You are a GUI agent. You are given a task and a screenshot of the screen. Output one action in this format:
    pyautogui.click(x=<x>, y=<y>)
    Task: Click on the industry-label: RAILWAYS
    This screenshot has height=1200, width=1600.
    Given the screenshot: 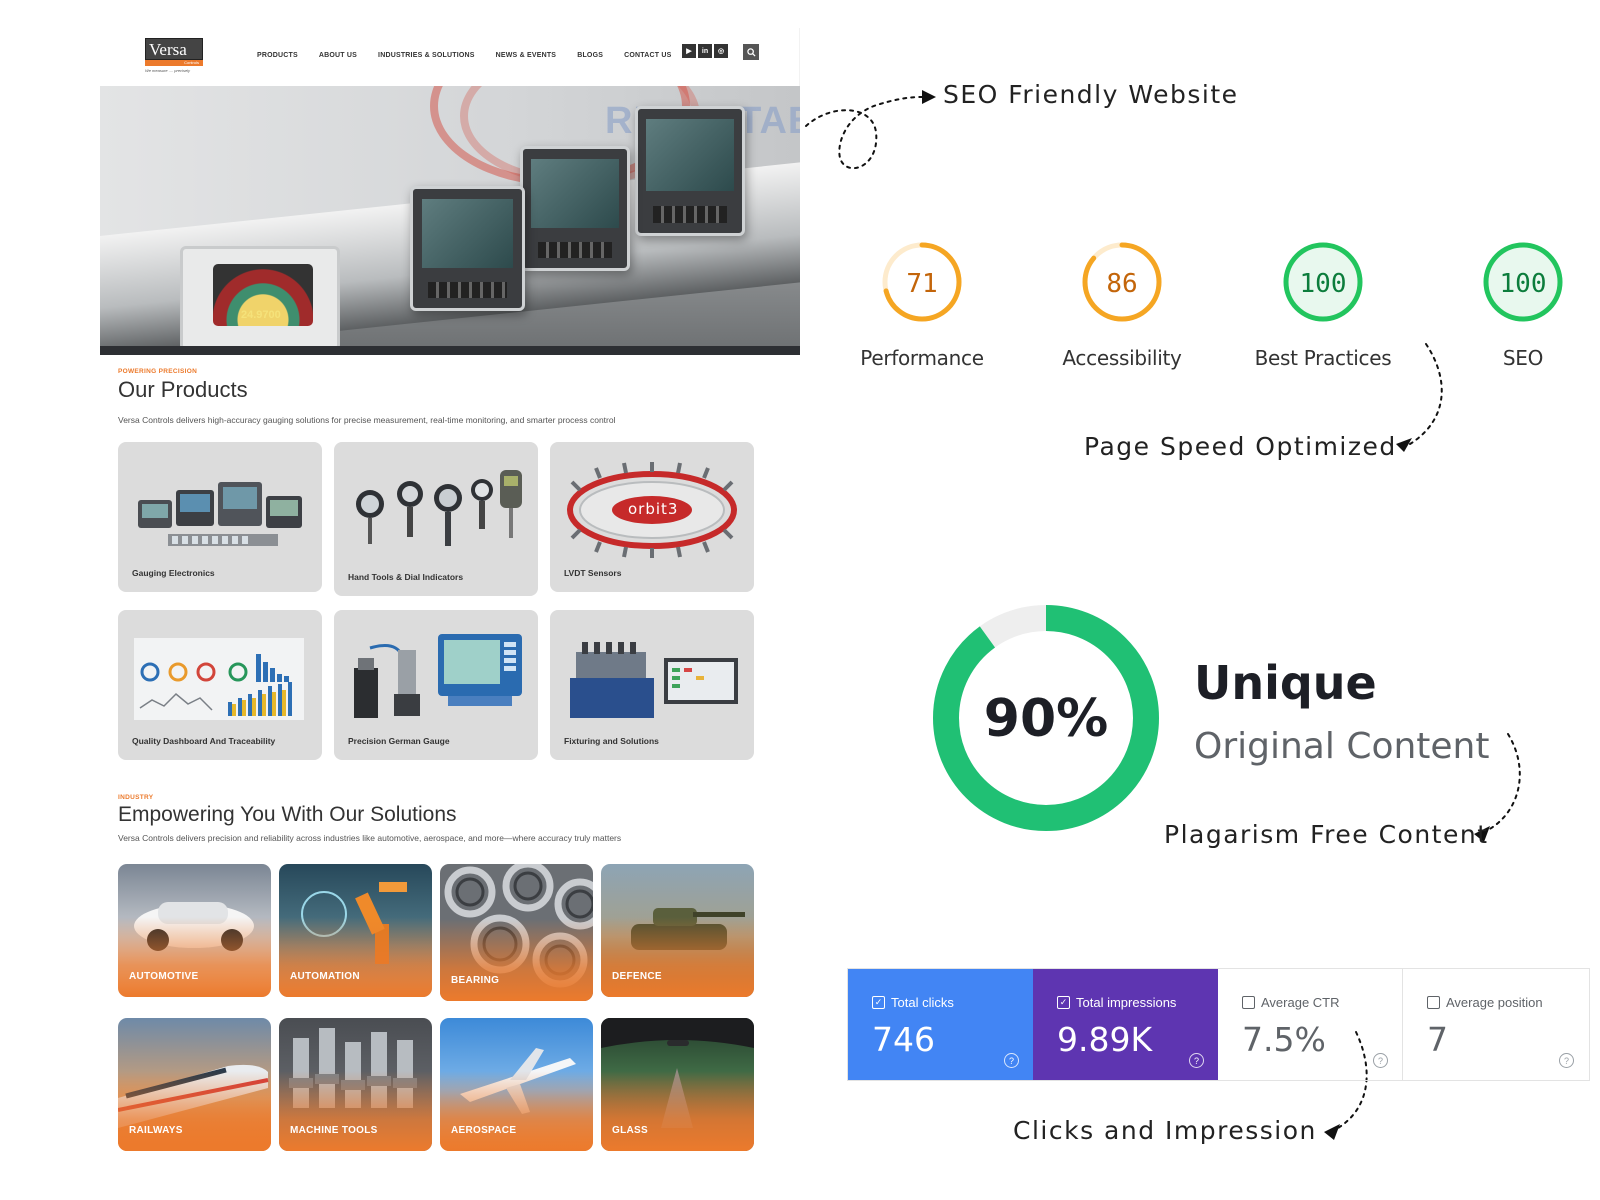 What is the action you would take?
    pyautogui.click(x=156, y=1130)
    